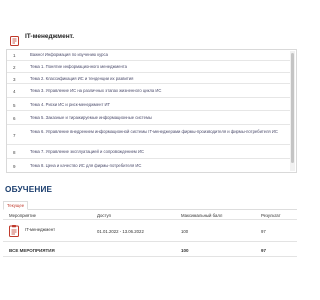  I want to click on topic-number: 7, so click(14, 135).